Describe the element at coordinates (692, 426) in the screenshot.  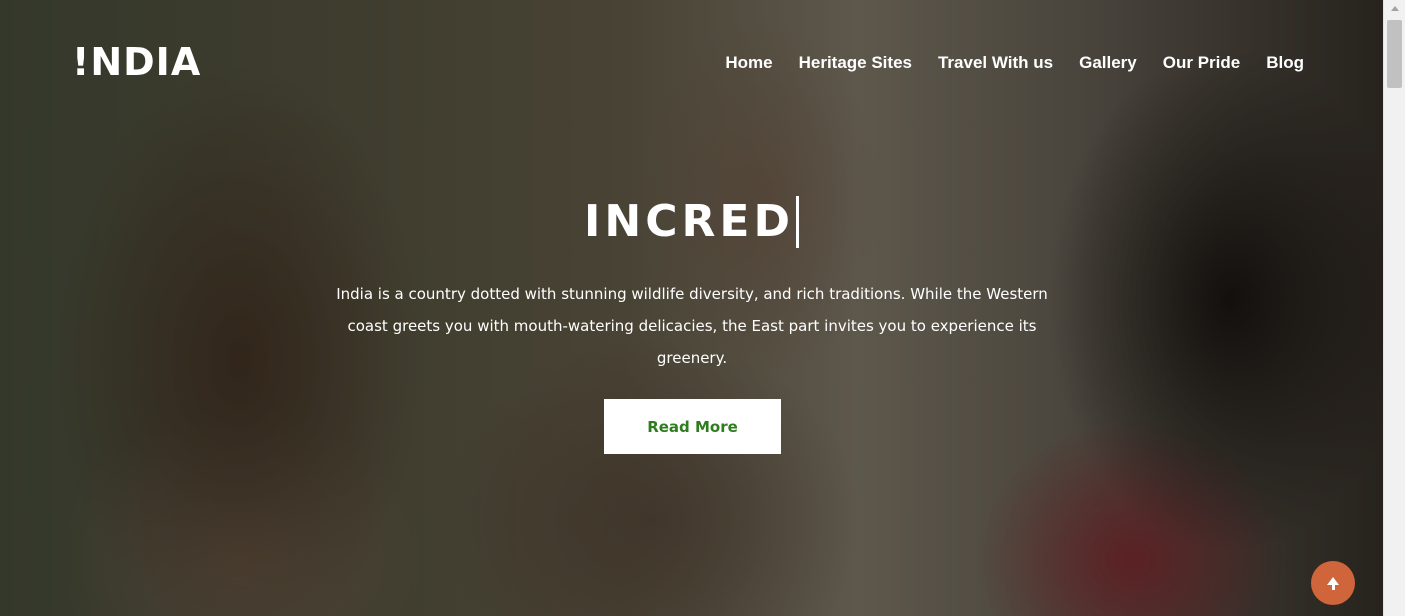
I see `read-more-button: Read More` at that location.